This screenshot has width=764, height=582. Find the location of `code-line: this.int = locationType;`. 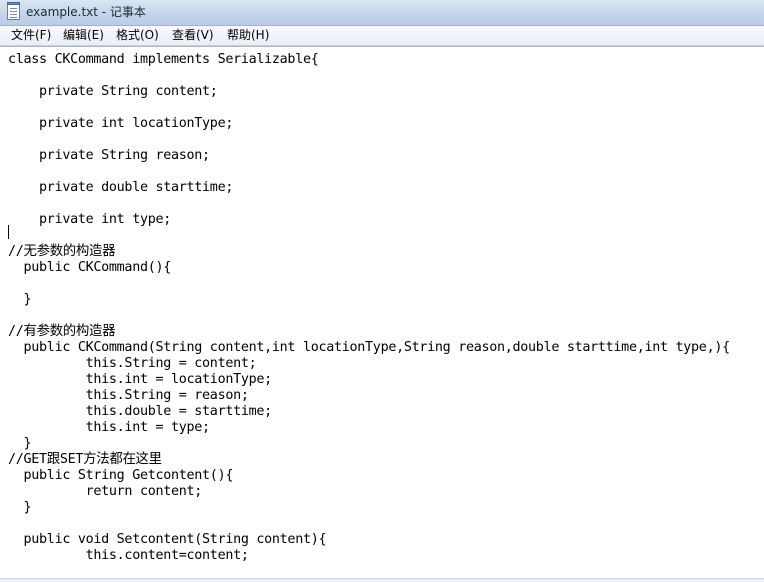

code-line: this.int = locationType; is located at coordinates (140, 379).